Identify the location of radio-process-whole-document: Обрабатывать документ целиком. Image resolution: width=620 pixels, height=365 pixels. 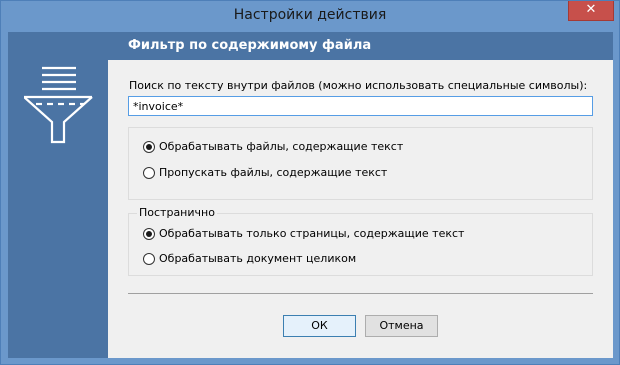
(249, 258).